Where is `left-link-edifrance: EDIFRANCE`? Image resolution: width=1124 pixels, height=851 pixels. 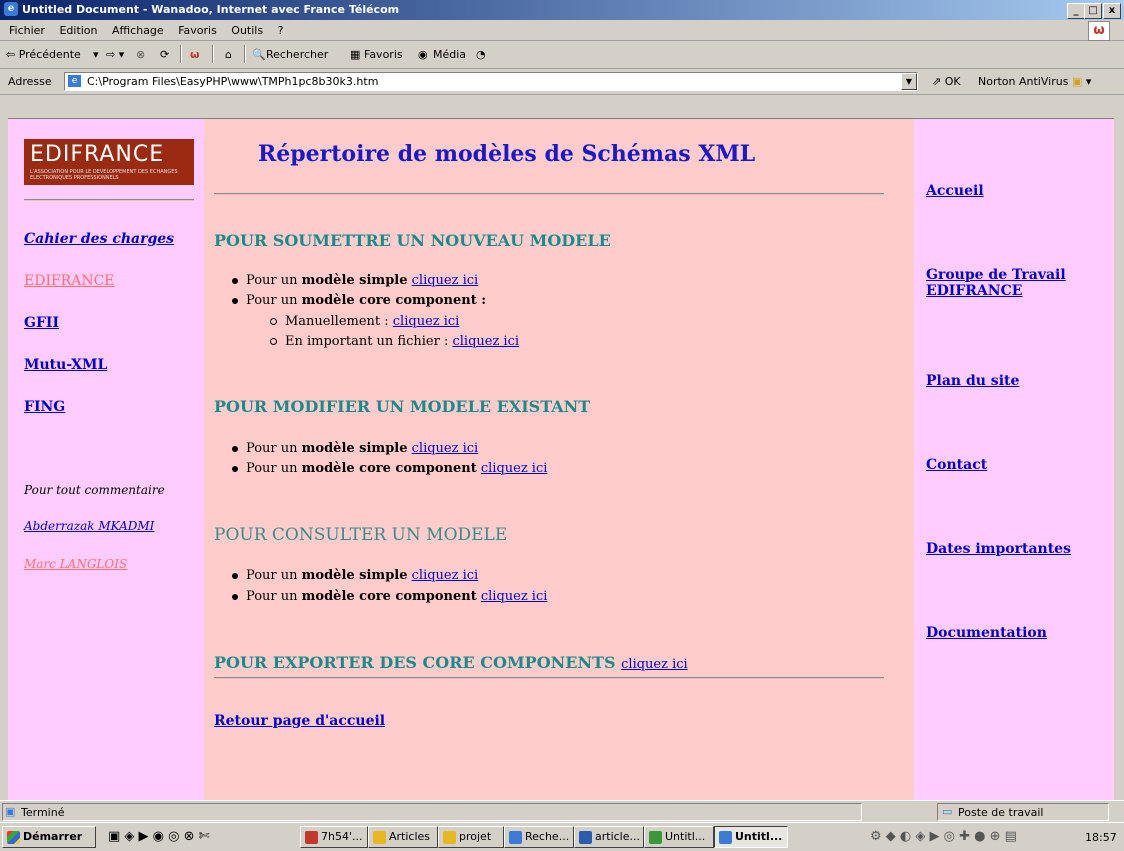
left-link-edifrance: EDIFRANCE is located at coordinates (69, 281).